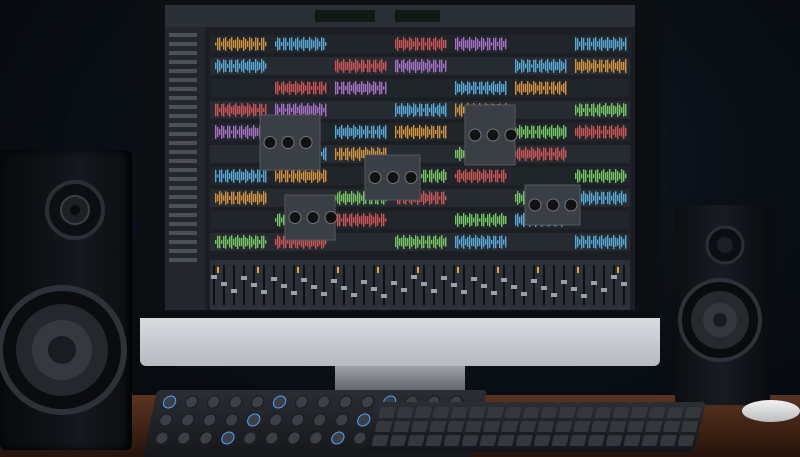 This screenshot has height=457, width=800. What do you see at coordinates (400, 342) in the screenshot?
I see `monitor-chin` at bounding box center [400, 342].